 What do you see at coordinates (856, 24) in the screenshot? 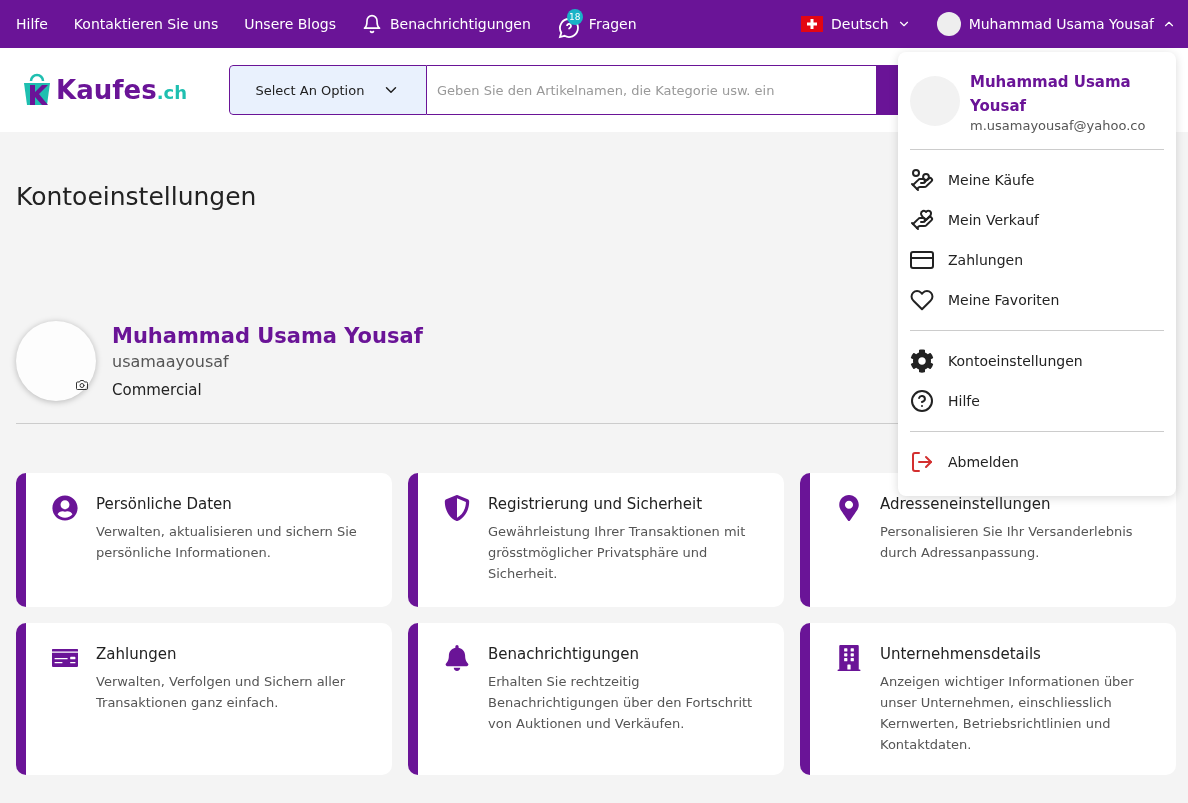
I see `language-selector: Deutsch` at bounding box center [856, 24].